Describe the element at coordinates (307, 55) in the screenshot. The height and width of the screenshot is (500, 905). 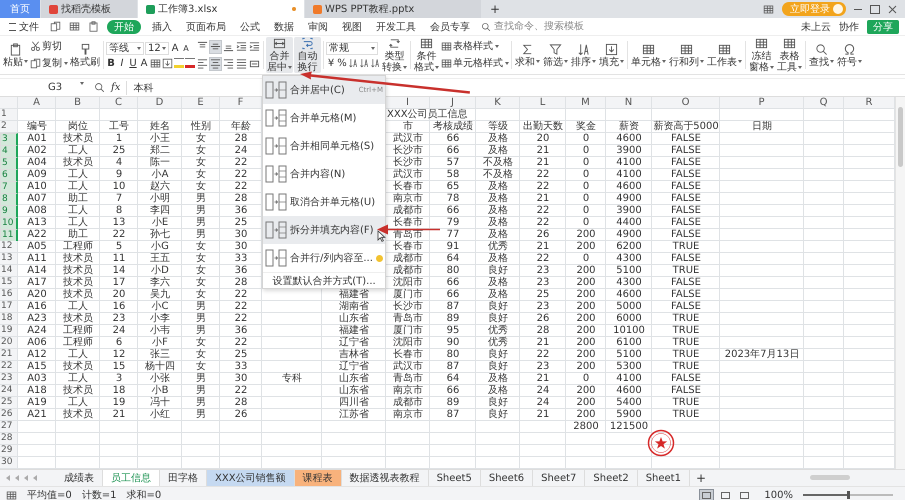
I see `ribbon-button: 自动换行` at that location.